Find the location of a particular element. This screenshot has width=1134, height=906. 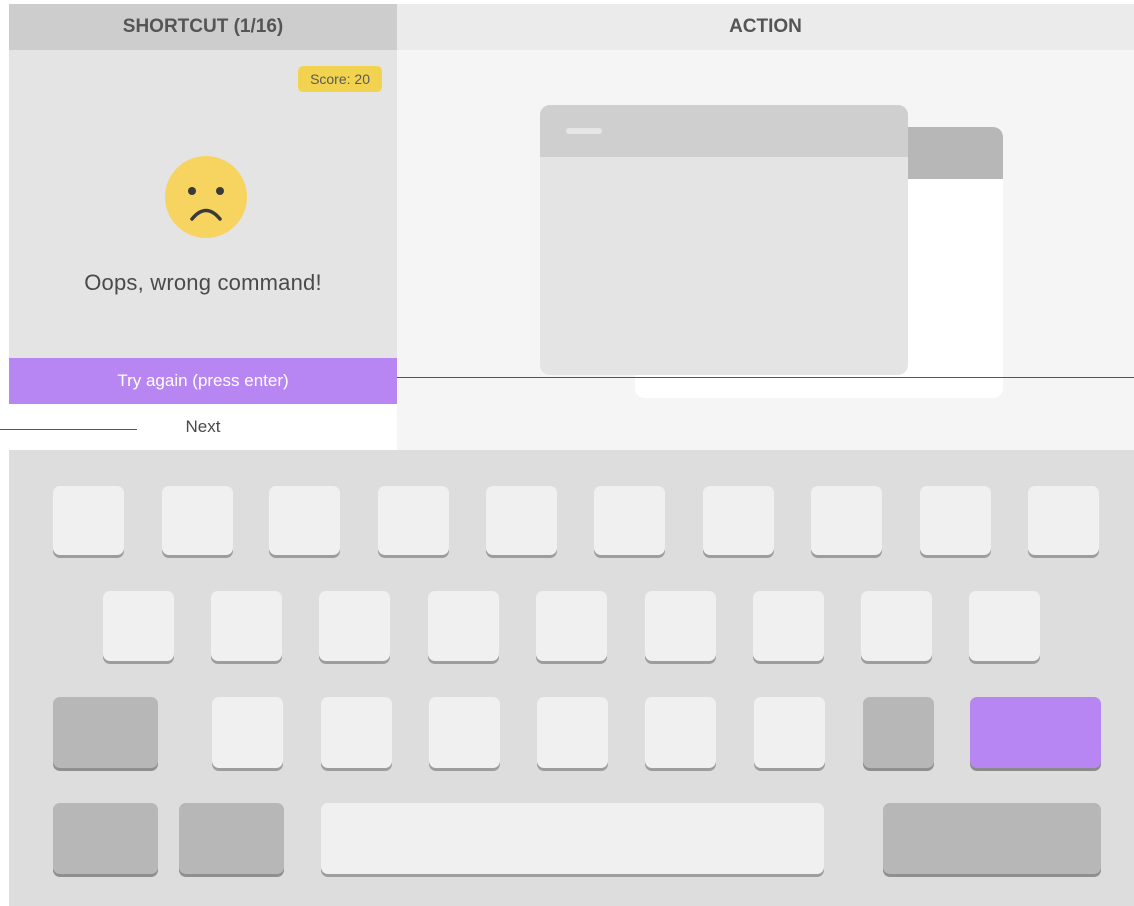

feedback-area: Score: 20 Oops, wrong command! is located at coordinates (203, 204).